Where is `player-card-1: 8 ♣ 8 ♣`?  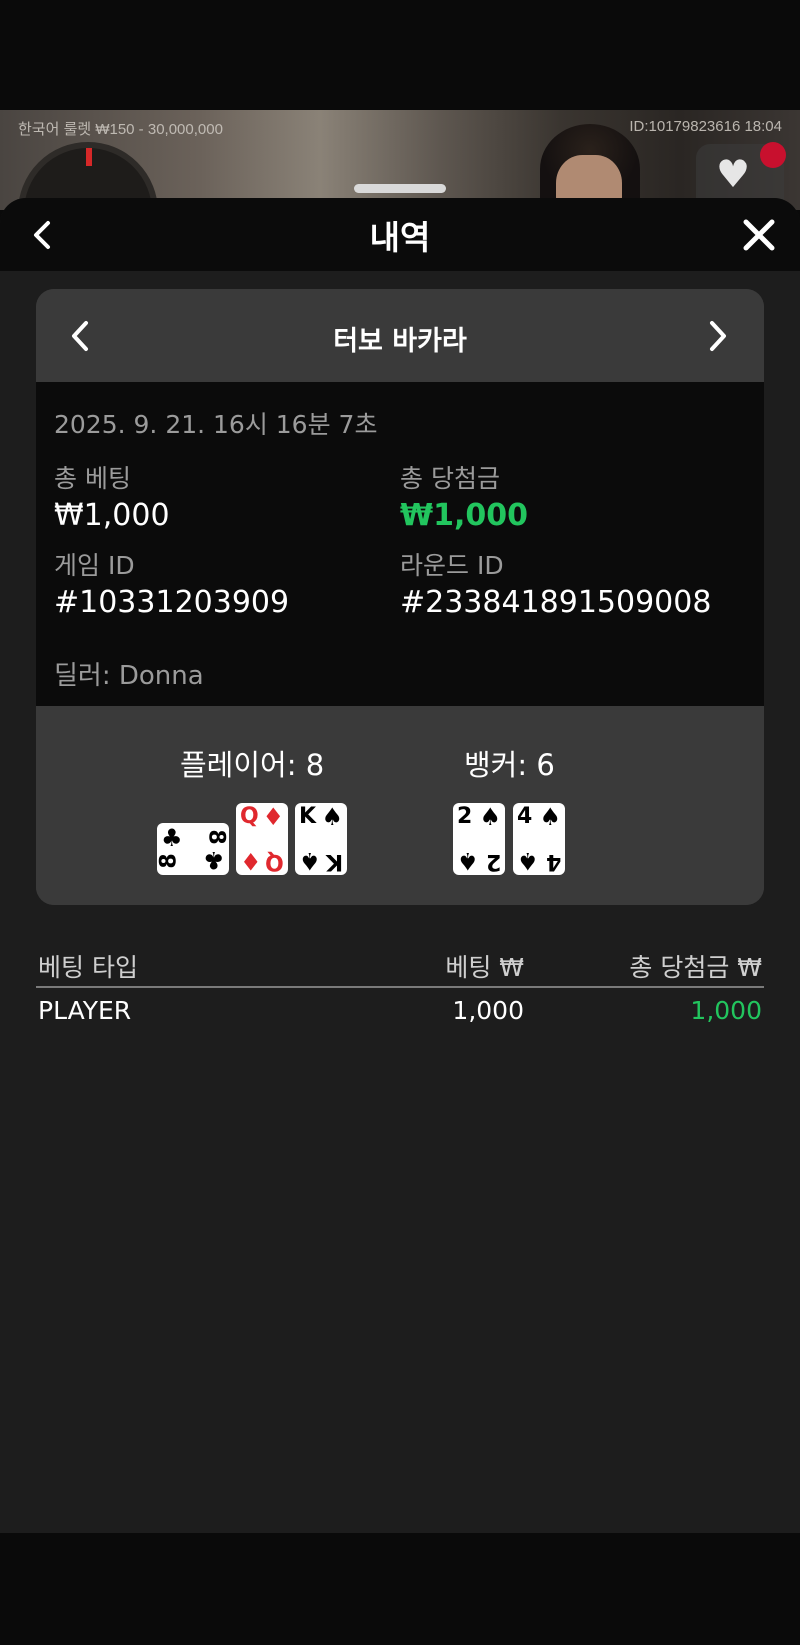
player-card-1: 8 ♣ 8 ♣ is located at coordinates (193, 849).